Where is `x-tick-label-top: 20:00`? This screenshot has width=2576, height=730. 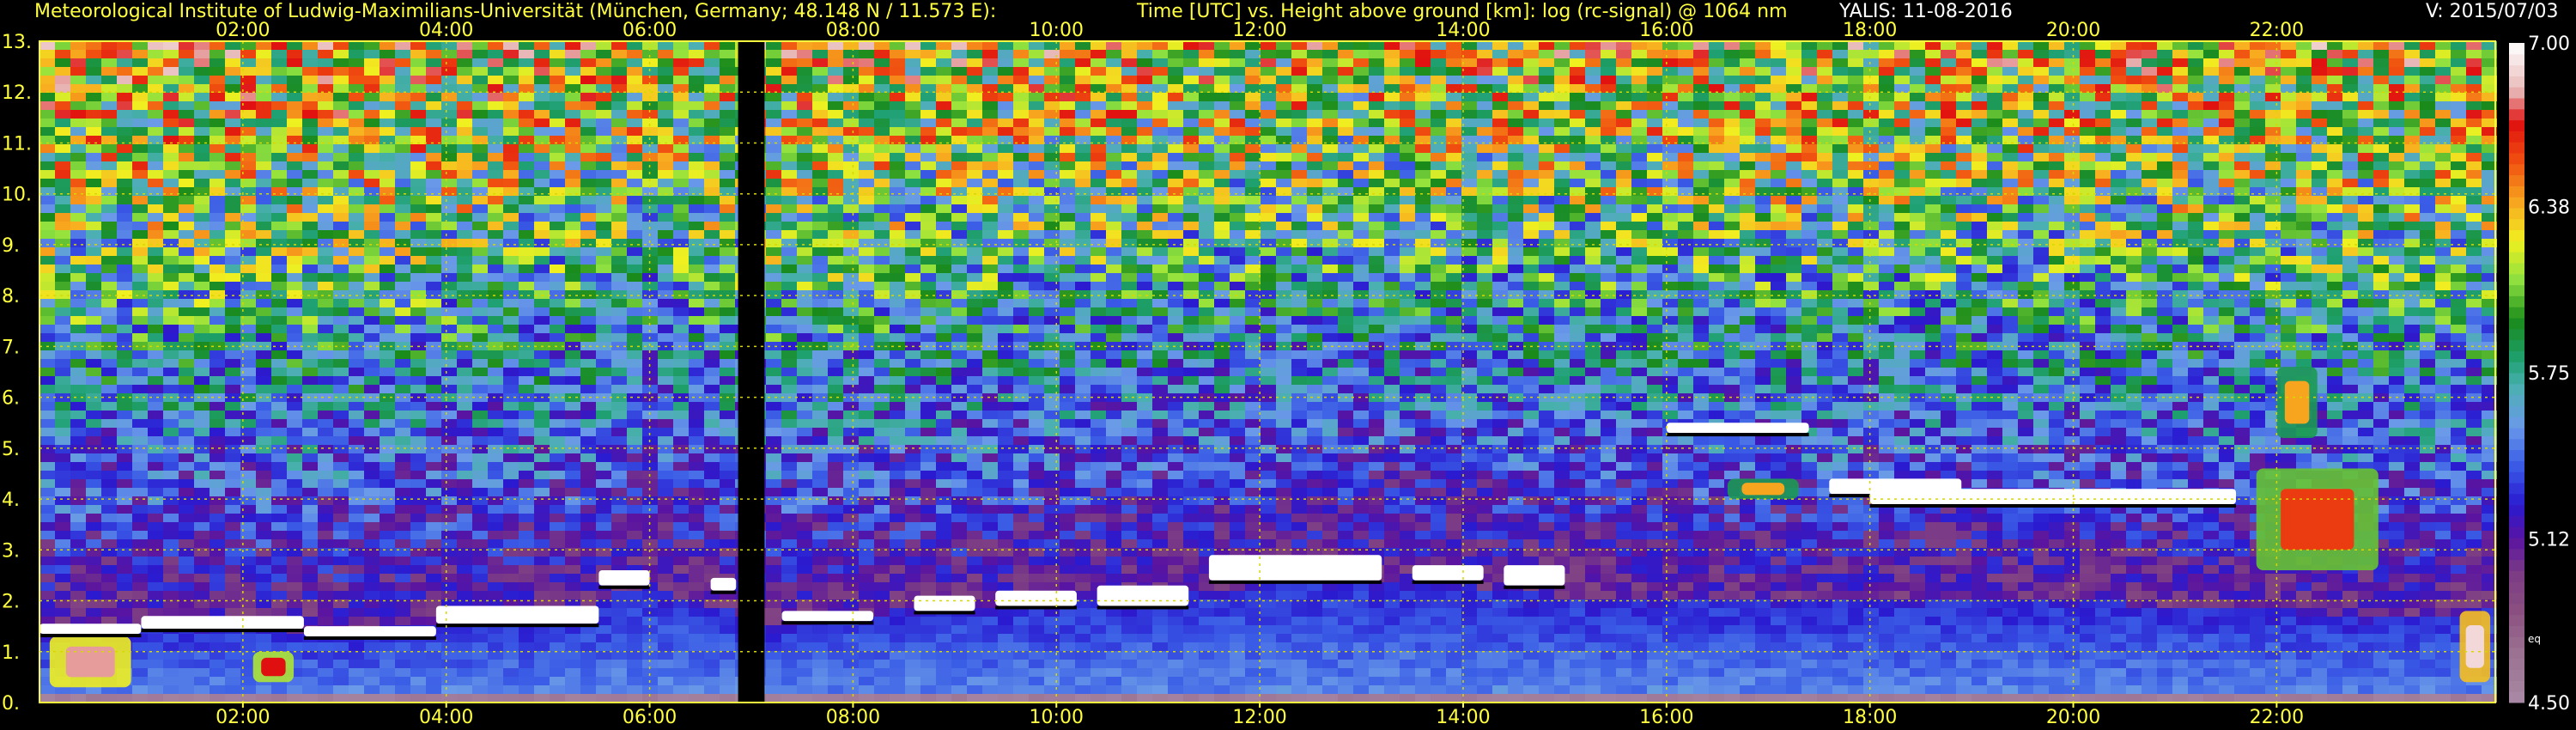
x-tick-label-top: 20:00 is located at coordinates (2073, 30).